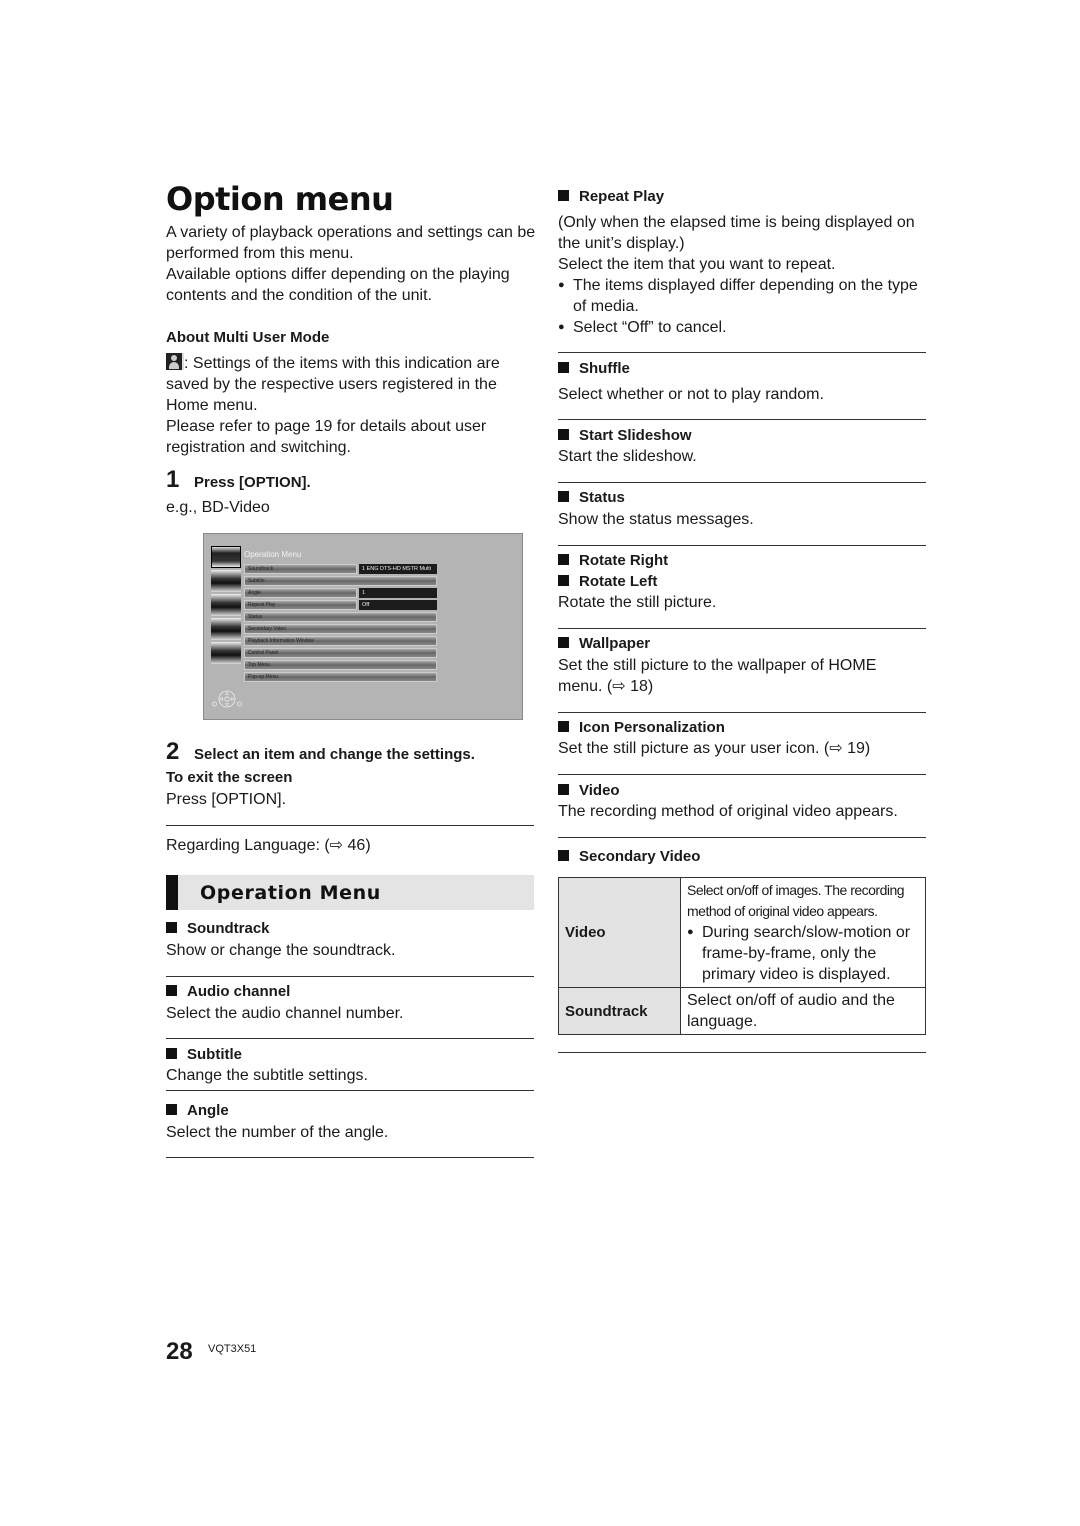 The width and height of the screenshot is (1080, 1526). I want to click on item-heading-repeat-play: Repeat Play, so click(611, 197).